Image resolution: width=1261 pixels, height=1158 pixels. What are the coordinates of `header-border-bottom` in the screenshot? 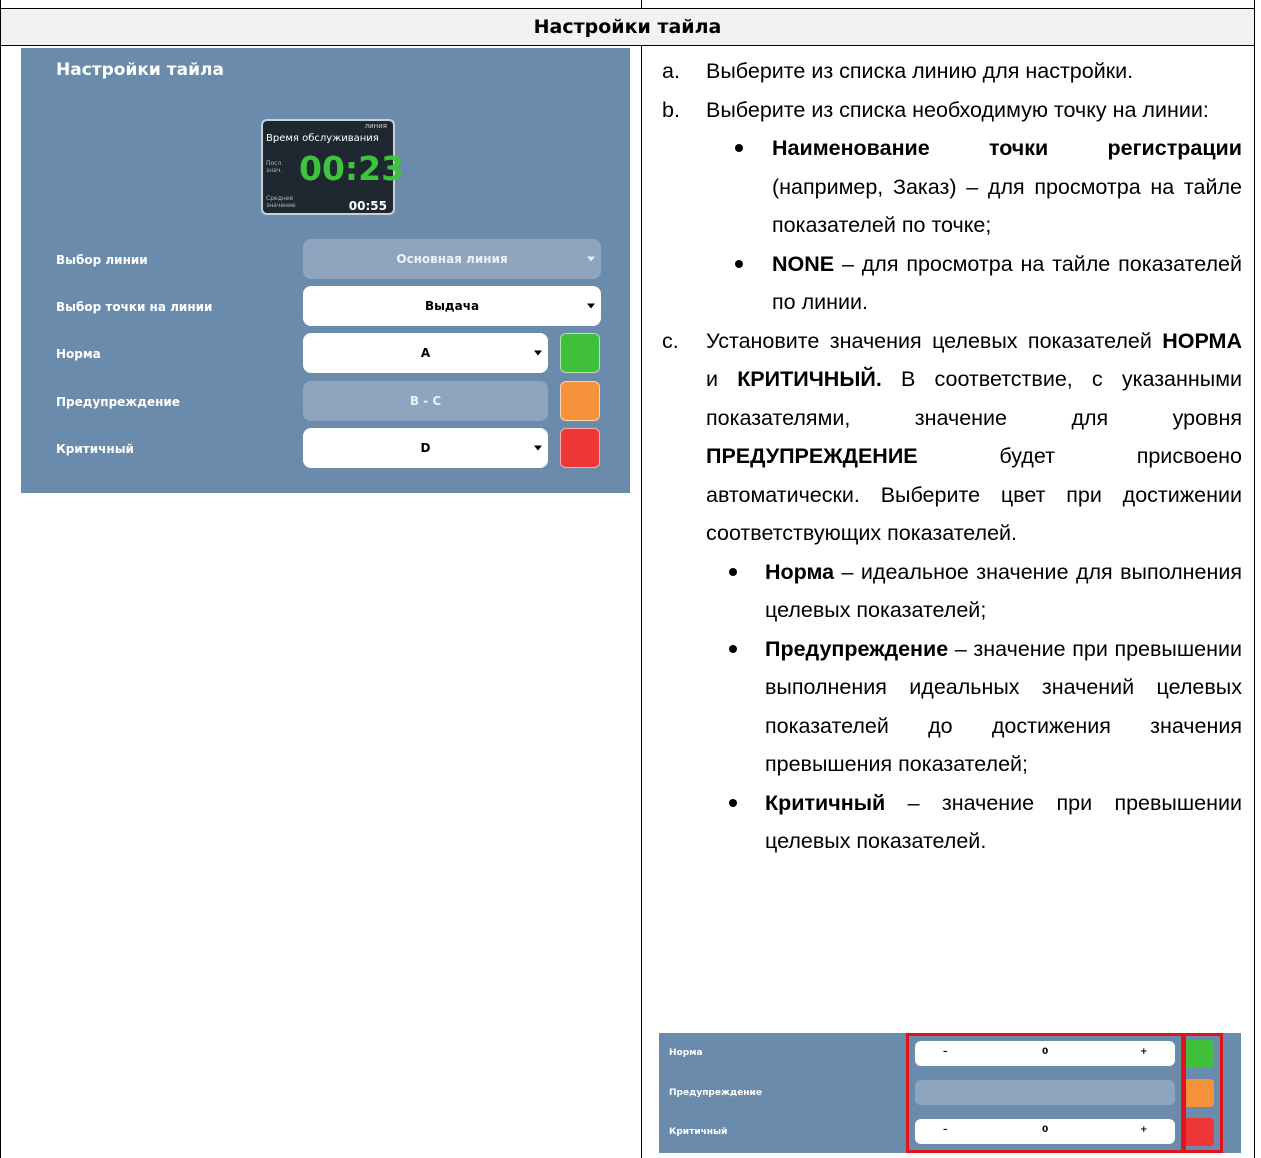 It's located at (627, 45).